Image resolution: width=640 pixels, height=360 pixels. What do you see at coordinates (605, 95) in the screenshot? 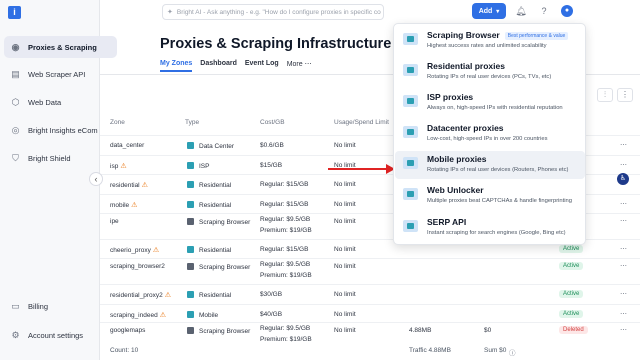
I see `columns-button: ⫶` at bounding box center [605, 95].